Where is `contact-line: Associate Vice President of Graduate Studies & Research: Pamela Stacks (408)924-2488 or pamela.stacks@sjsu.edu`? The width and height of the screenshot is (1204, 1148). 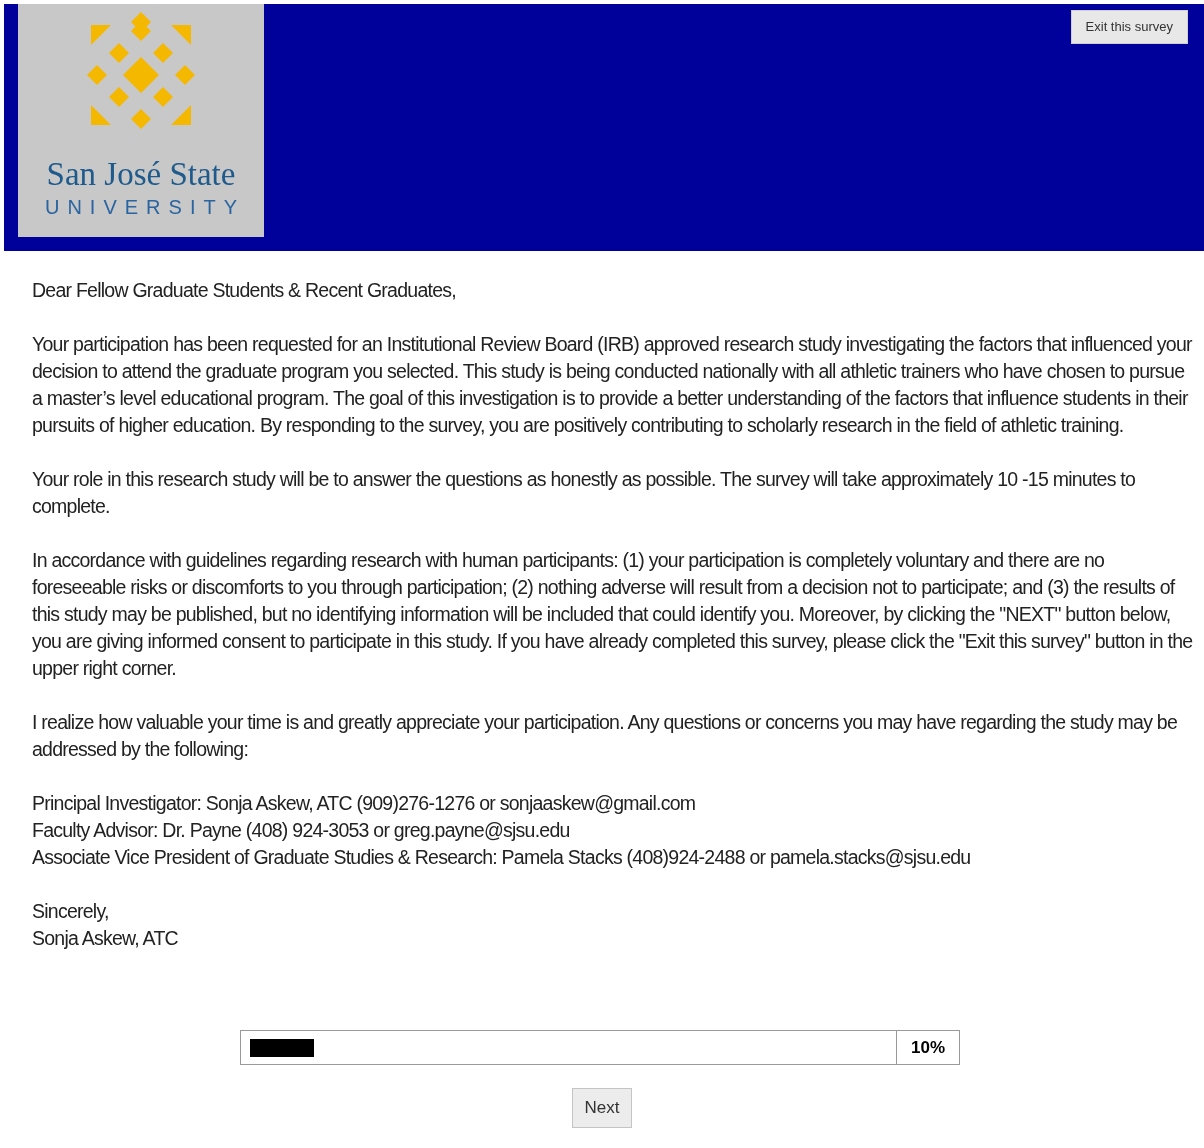
contact-line: Associate Vice President of Graduate Studies & Research: Pamela Stacks (408)924-2488 or pamela.stacks@sjsu.edu is located at coordinates (502, 857).